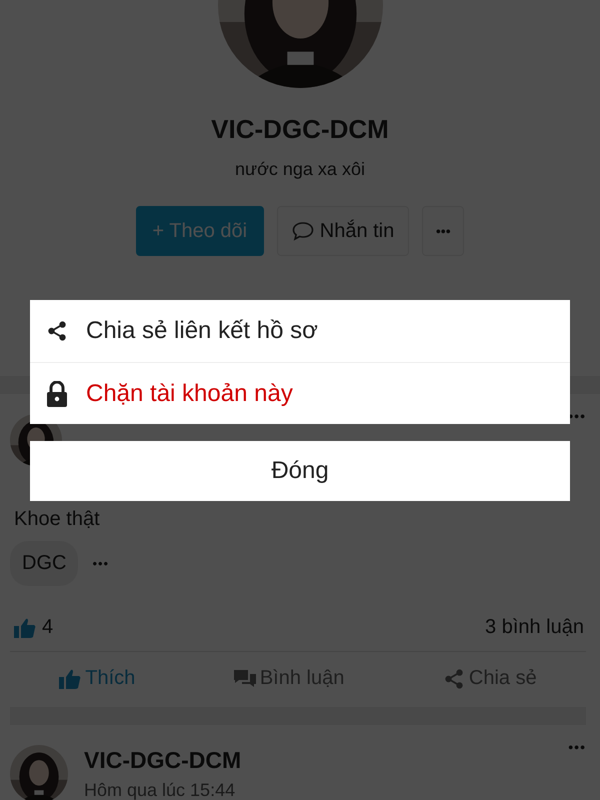 This screenshot has width=600, height=800. Describe the element at coordinates (97, 678) in the screenshot. I see `like-action-button: Thích` at that location.